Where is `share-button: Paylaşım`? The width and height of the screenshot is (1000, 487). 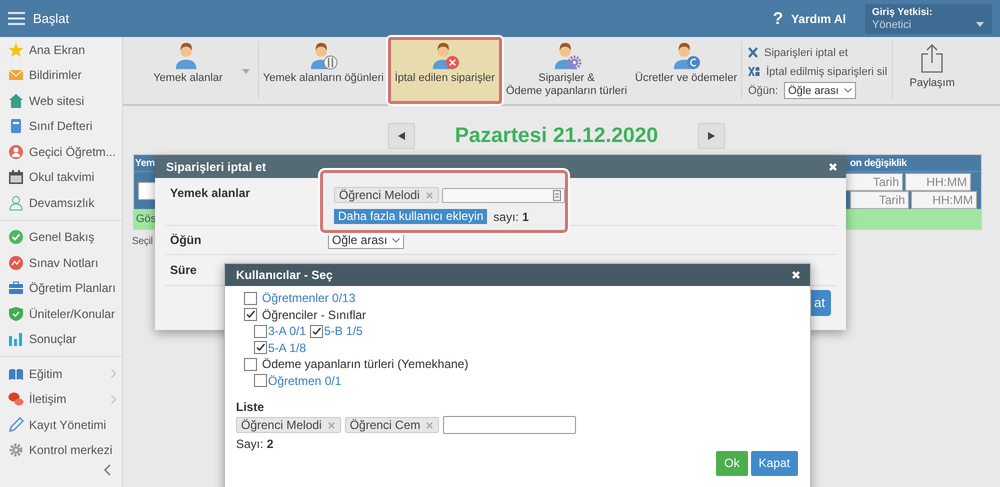 share-button: Paylaşım is located at coordinates (932, 70).